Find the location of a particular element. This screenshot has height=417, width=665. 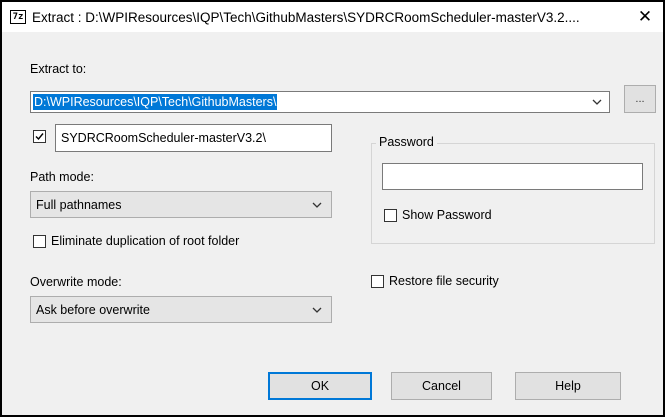

extract-to-combobox: D:\WPIResources\IQP\Tech\GithubMasters\ is located at coordinates (320, 102).